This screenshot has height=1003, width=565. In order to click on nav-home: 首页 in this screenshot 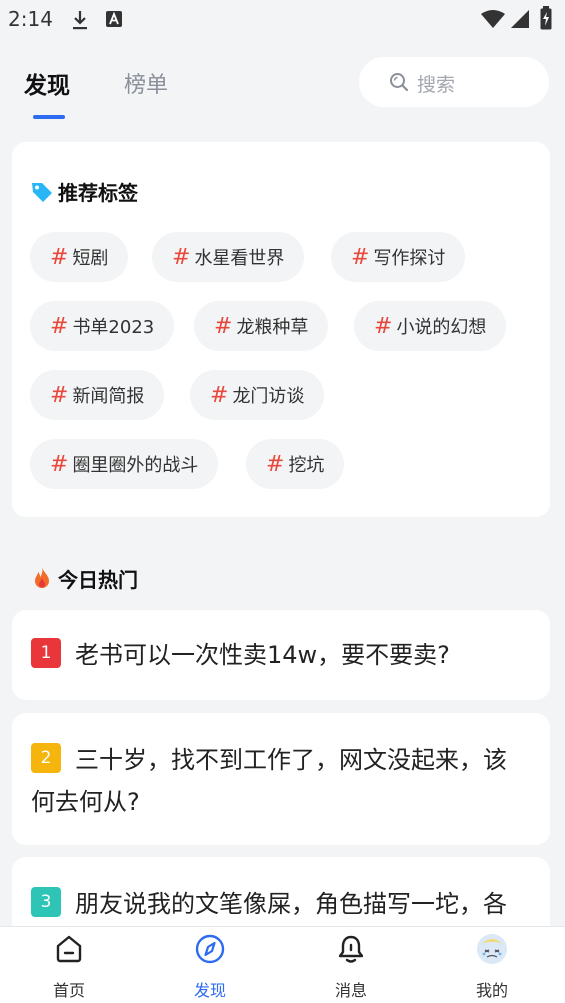, I will do `click(69, 965)`.